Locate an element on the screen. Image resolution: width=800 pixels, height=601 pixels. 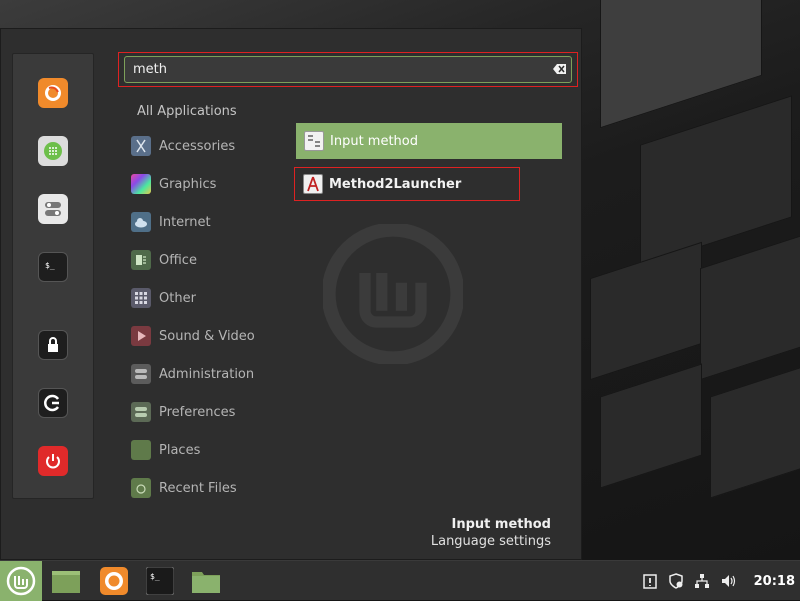
category-label: All Applications is located at coordinates (187, 111).